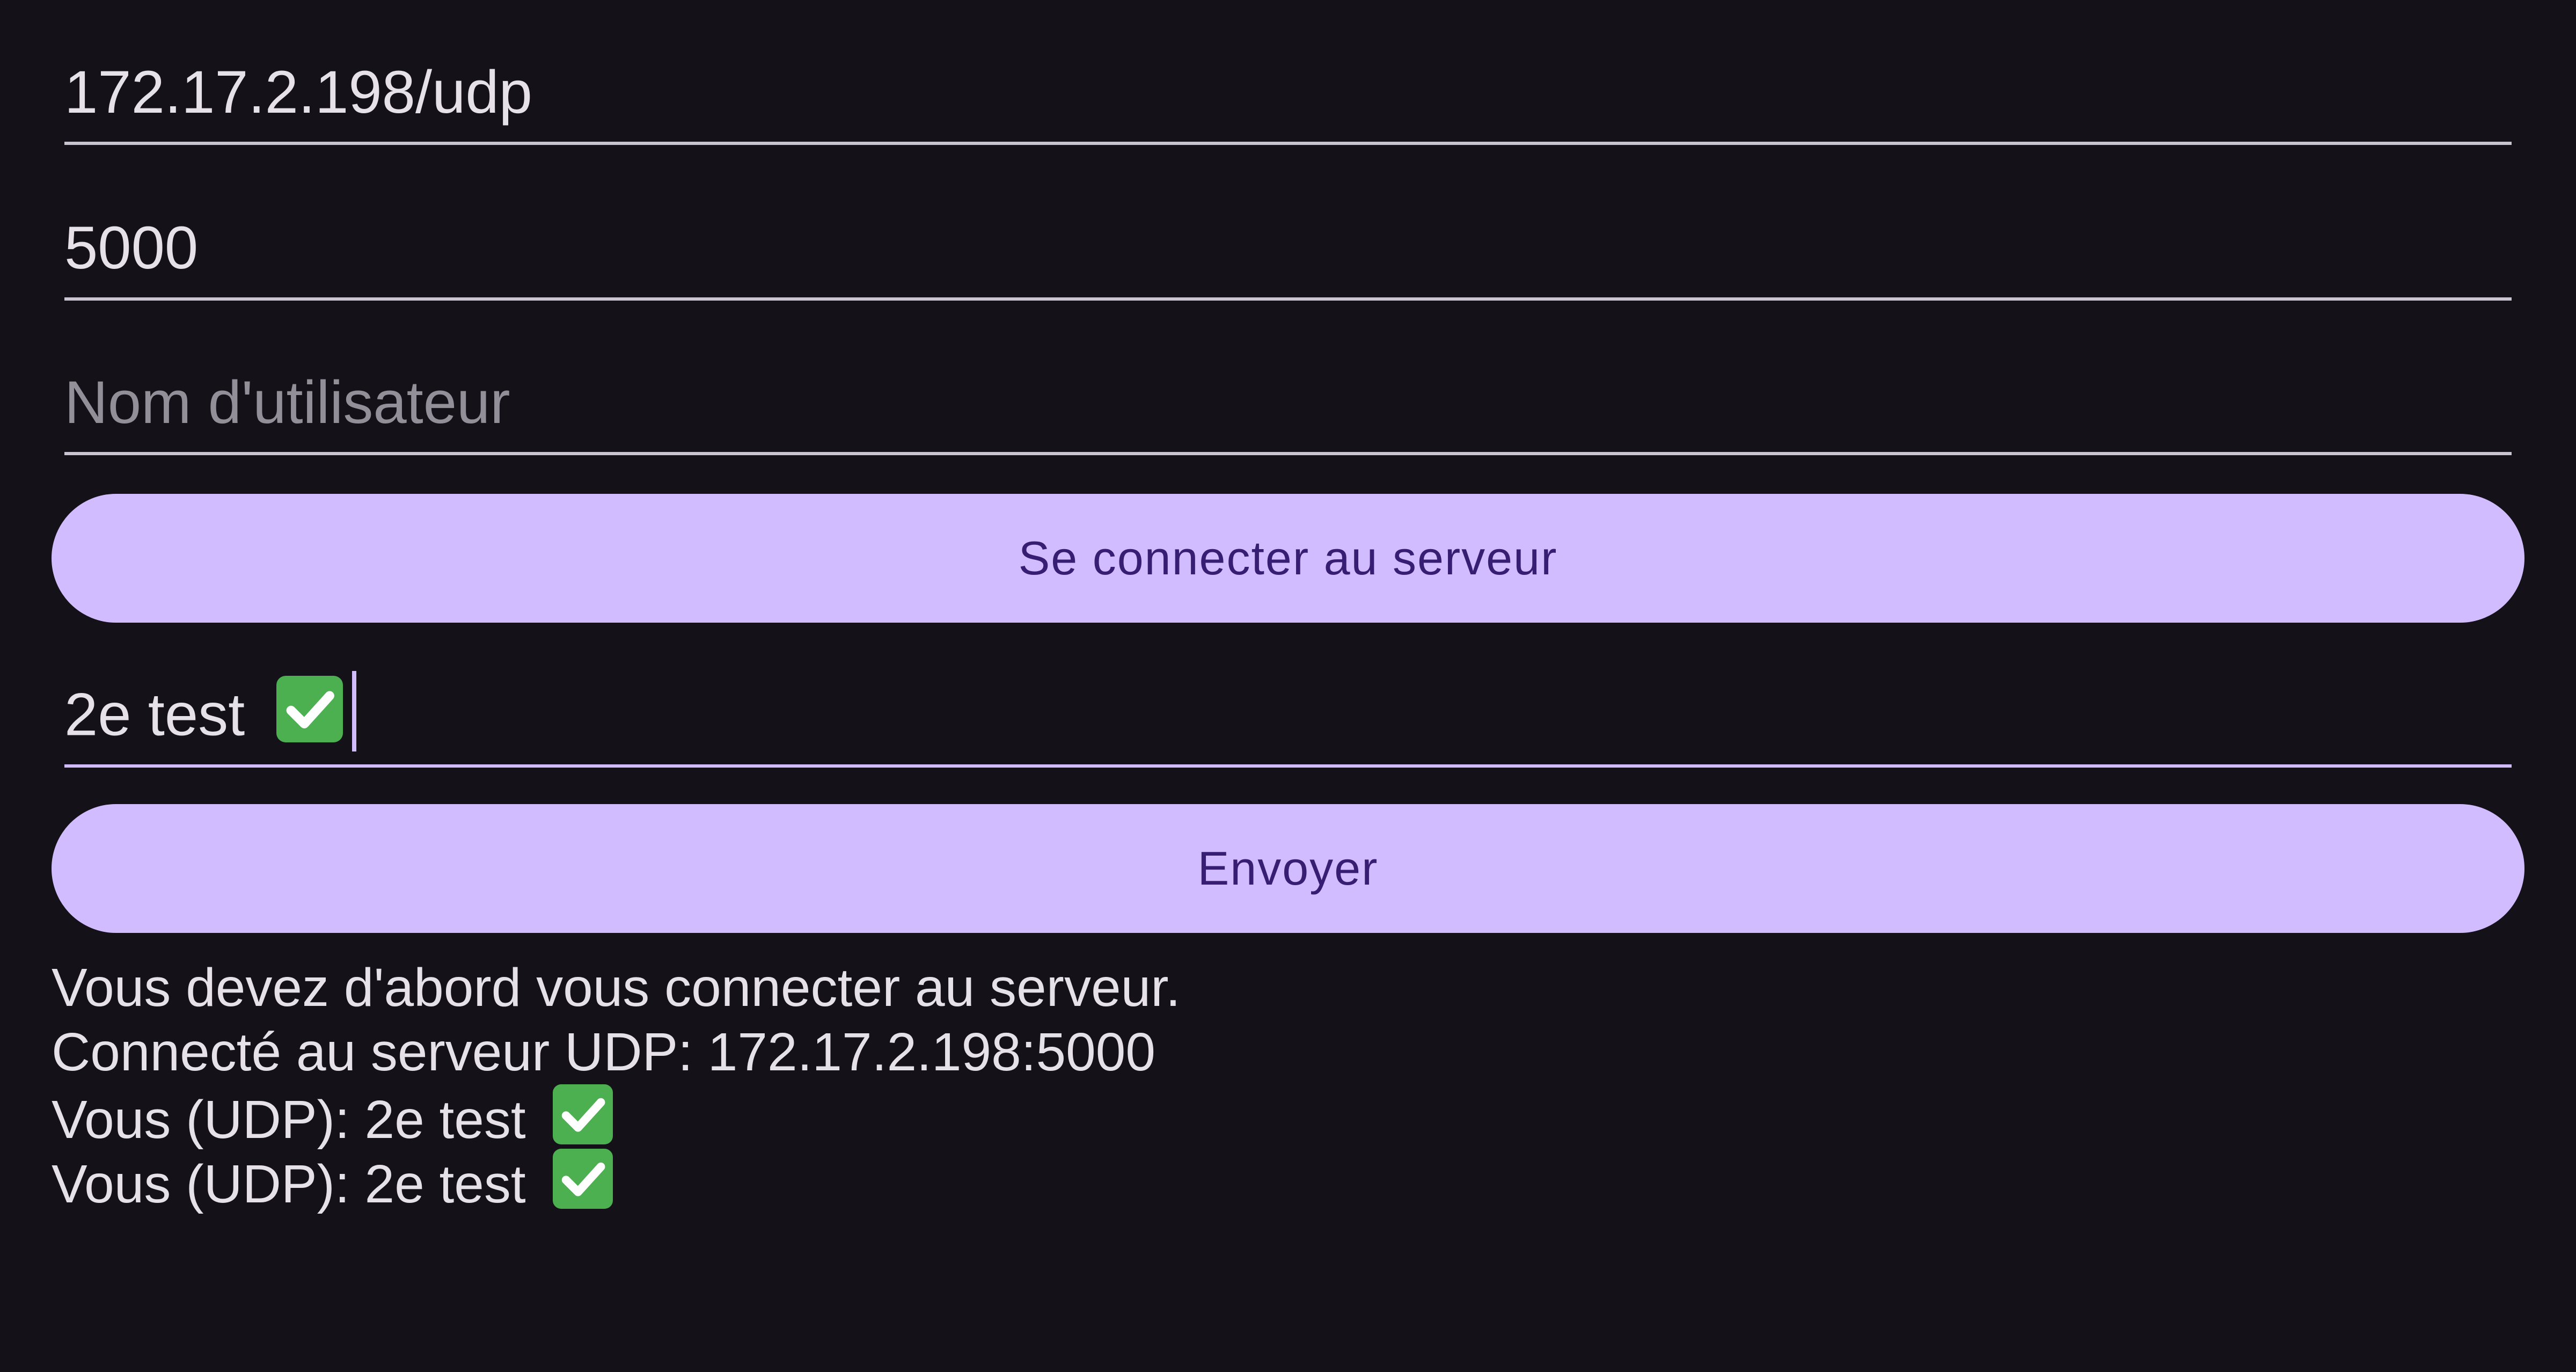 The height and width of the screenshot is (1372, 2576). I want to click on server-address-field: 172.17.2.198/udp, so click(1288, 83).